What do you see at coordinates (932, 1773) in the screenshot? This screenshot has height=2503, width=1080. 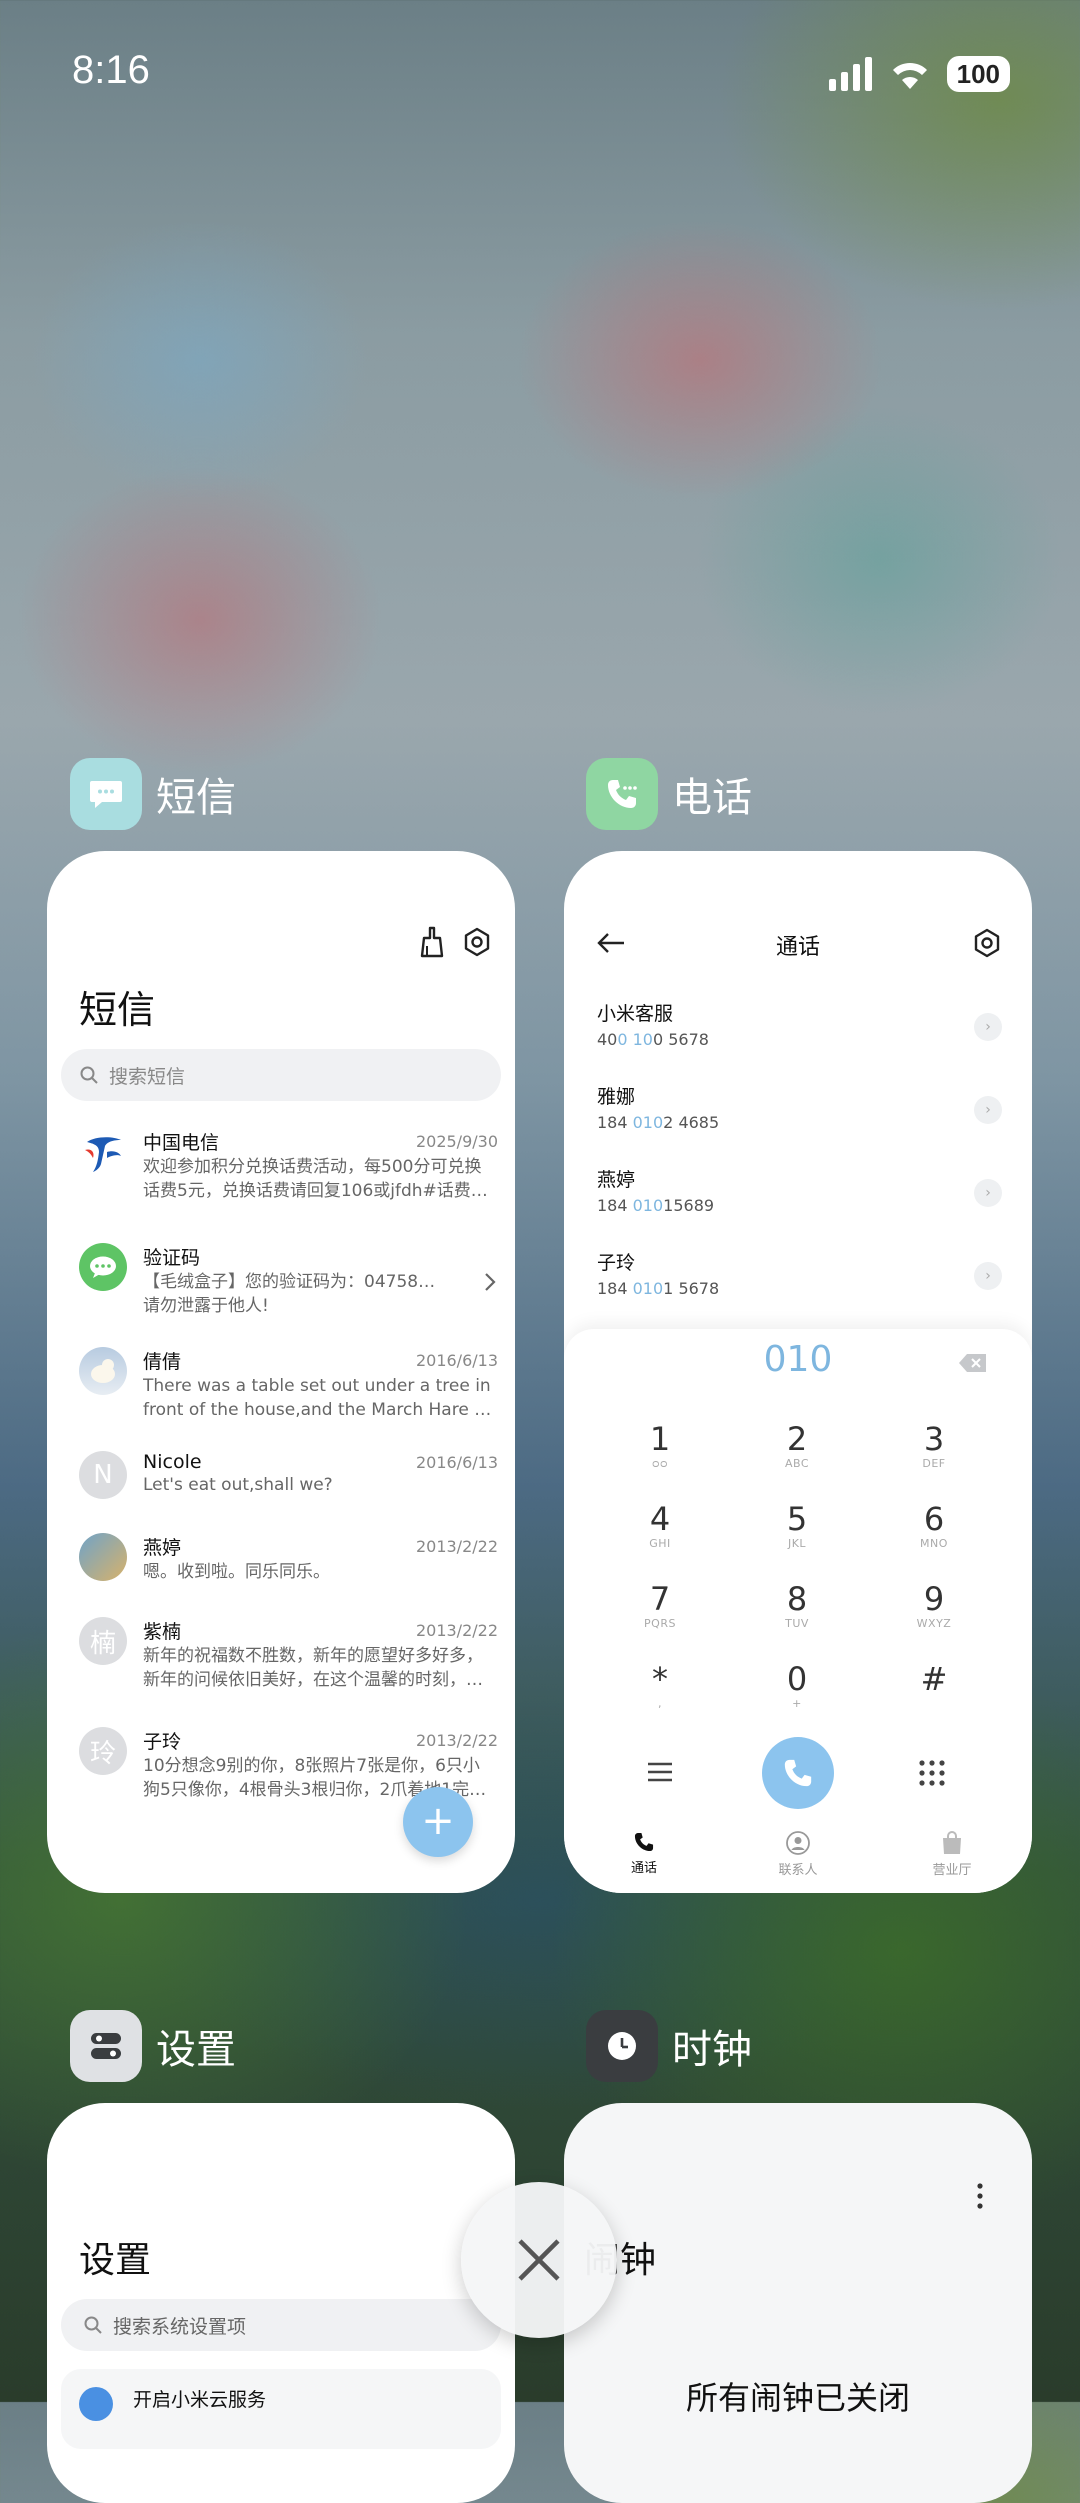 I see `keypad-grid-icon` at bounding box center [932, 1773].